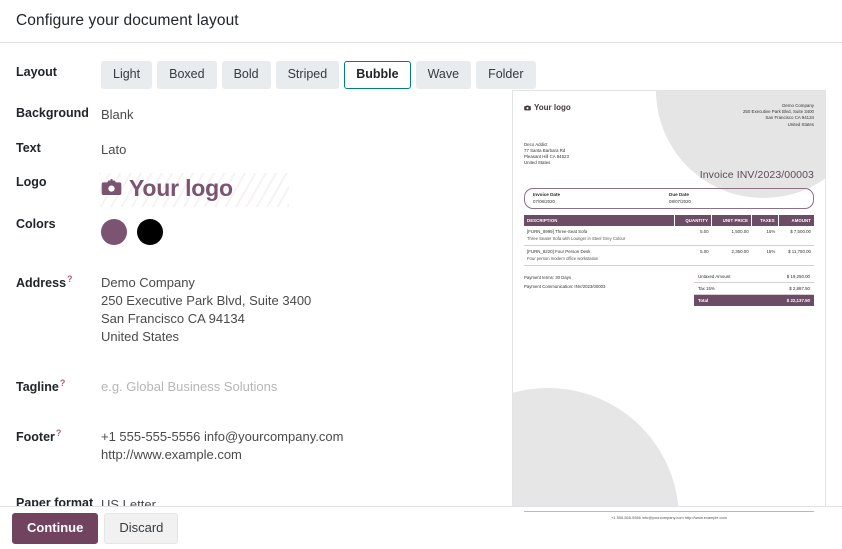 The height and width of the screenshot is (549, 842). I want to click on field-row-logo: Logo Your logo, so click(264, 189).